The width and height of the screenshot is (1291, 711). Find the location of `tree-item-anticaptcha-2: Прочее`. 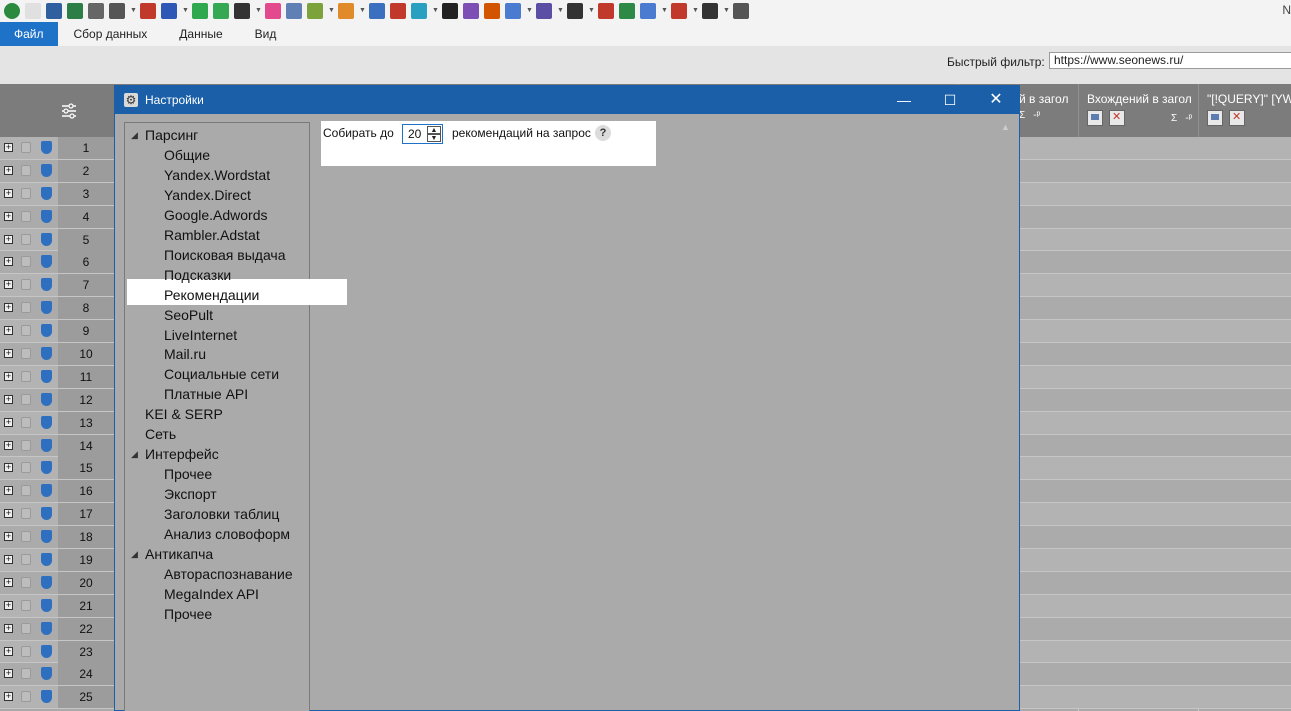

tree-item-anticaptcha-2: Прочее is located at coordinates (188, 614).